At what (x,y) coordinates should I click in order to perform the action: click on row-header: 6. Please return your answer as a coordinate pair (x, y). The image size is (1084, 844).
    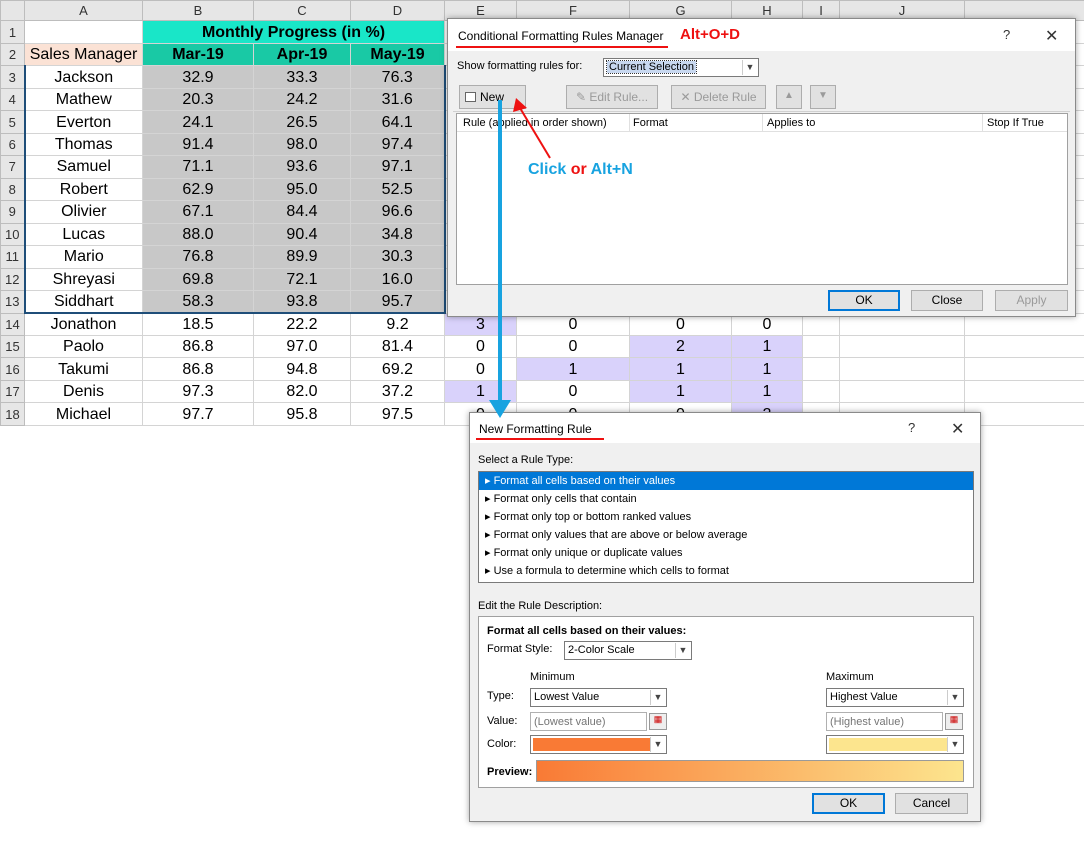
    Looking at the image, I should click on (12, 144).